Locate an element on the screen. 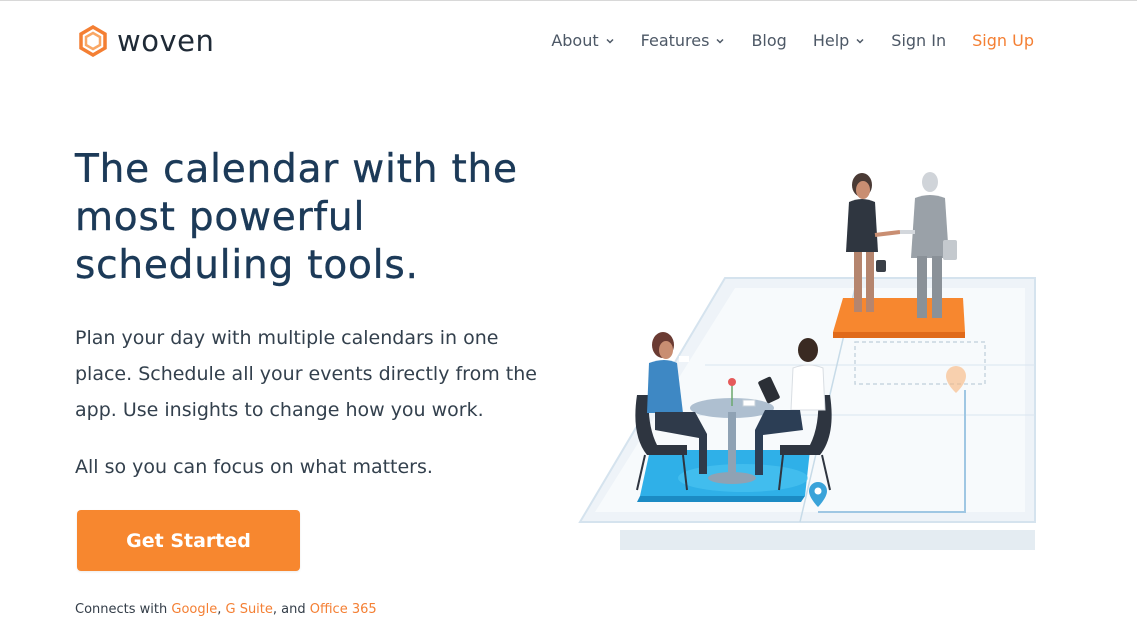  nav-sign-up-label: Sign Up is located at coordinates (1003, 40).